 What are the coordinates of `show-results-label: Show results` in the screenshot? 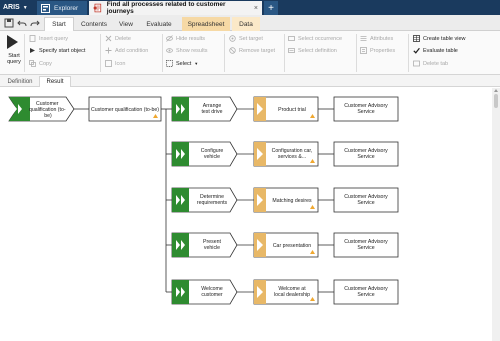 It's located at (192, 50).